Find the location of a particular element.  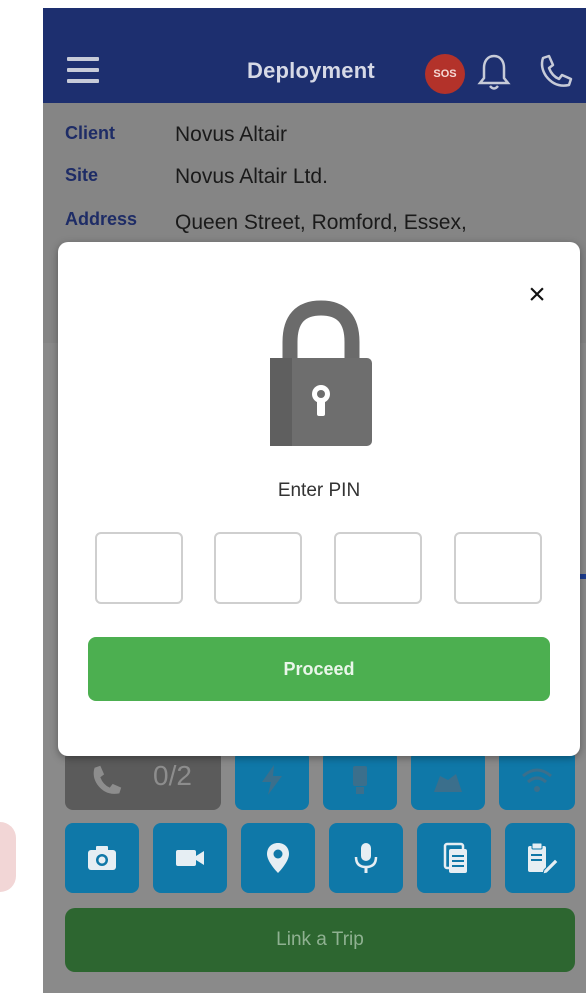

clipboard-edit-icon is located at coordinates (543, 858).